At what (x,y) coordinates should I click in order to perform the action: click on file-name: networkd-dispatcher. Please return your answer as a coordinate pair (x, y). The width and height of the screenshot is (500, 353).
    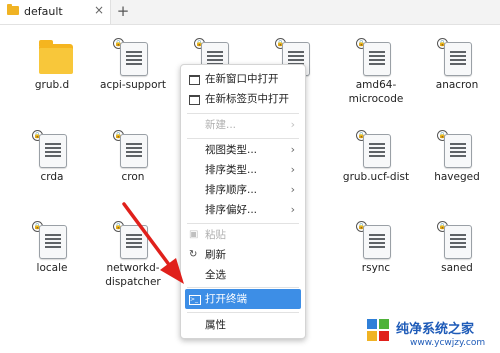
    Looking at the image, I should click on (133, 275).